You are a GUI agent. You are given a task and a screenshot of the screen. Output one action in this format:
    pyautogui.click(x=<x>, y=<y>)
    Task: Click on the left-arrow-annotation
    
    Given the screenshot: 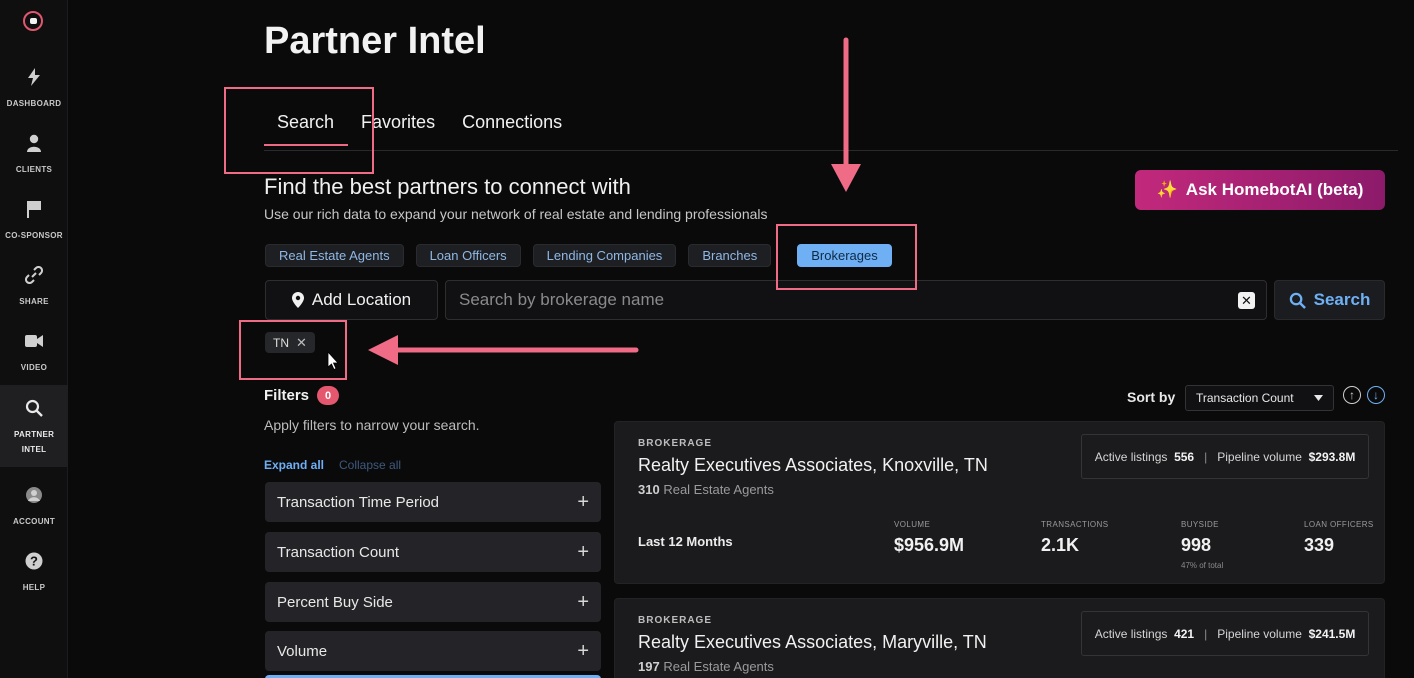 What is the action you would take?
    pyautogui.click(x=503, y=350)
    